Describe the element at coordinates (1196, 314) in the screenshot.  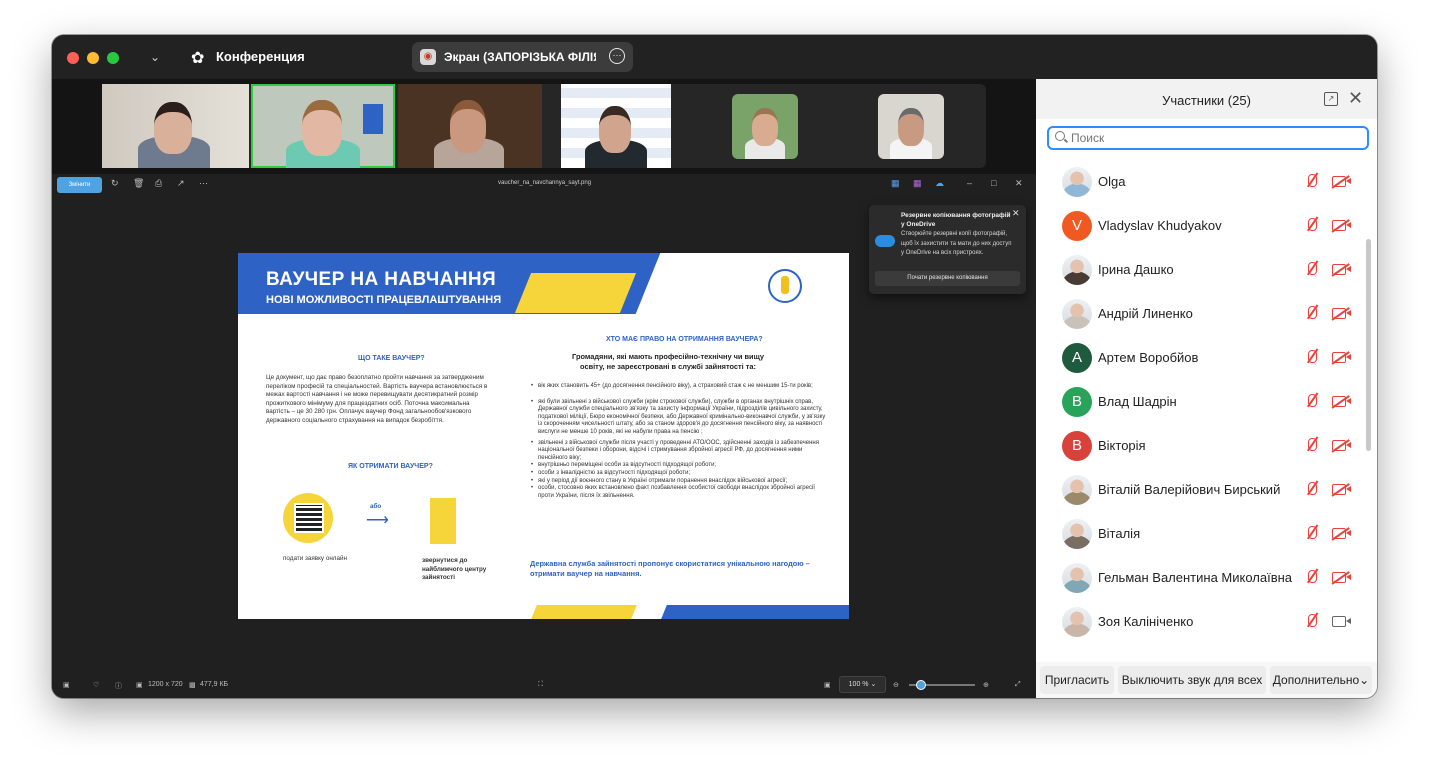
I see `participant-row: Андрій Линенко` at that location.